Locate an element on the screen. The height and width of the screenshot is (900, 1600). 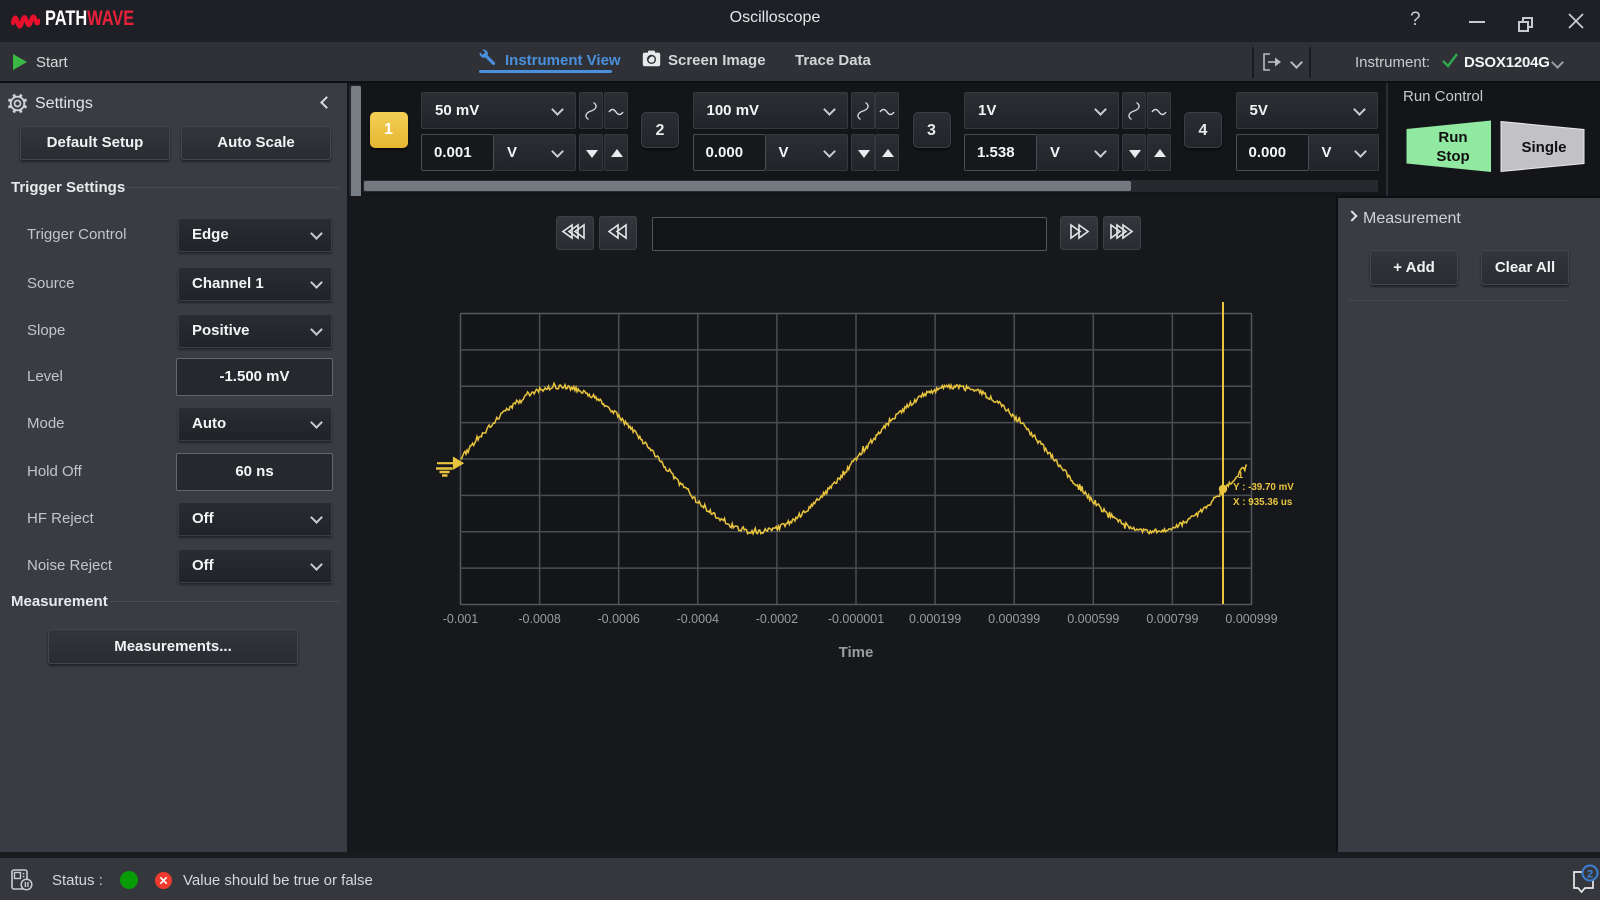
svg-text: 0.000999 is located at coordinates (1251, 619).